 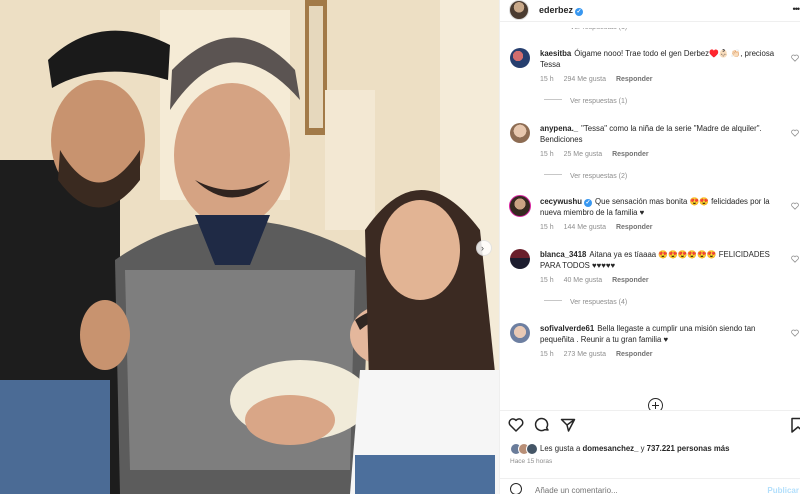 What do you see at coordinates (783, 490) in the screenshot?
I see `post-comment-button: Publicar` at bounding box center [783, 490].